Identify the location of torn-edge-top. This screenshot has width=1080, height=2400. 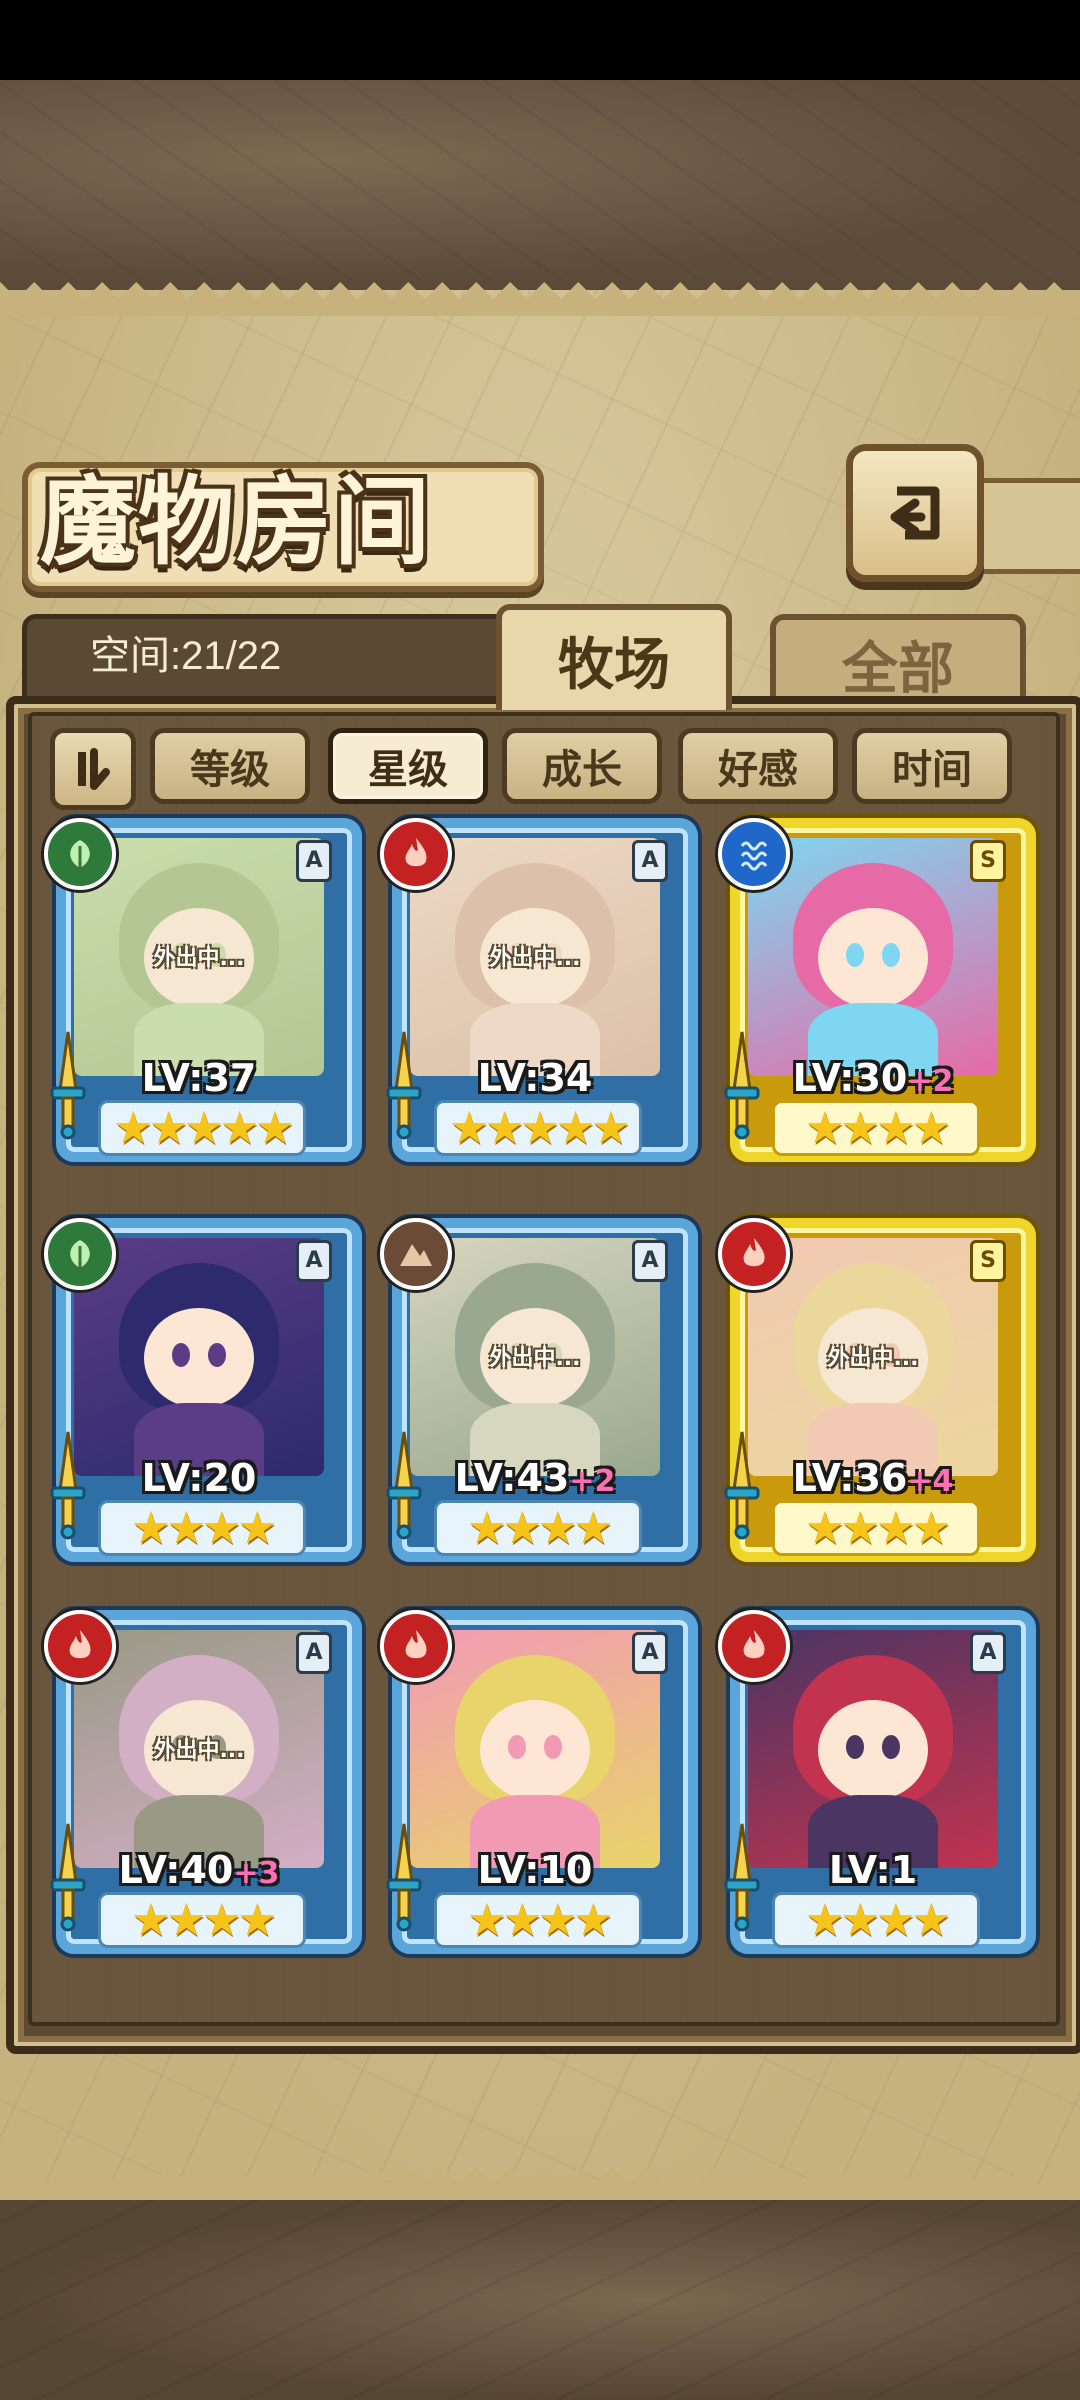
(540, 299).